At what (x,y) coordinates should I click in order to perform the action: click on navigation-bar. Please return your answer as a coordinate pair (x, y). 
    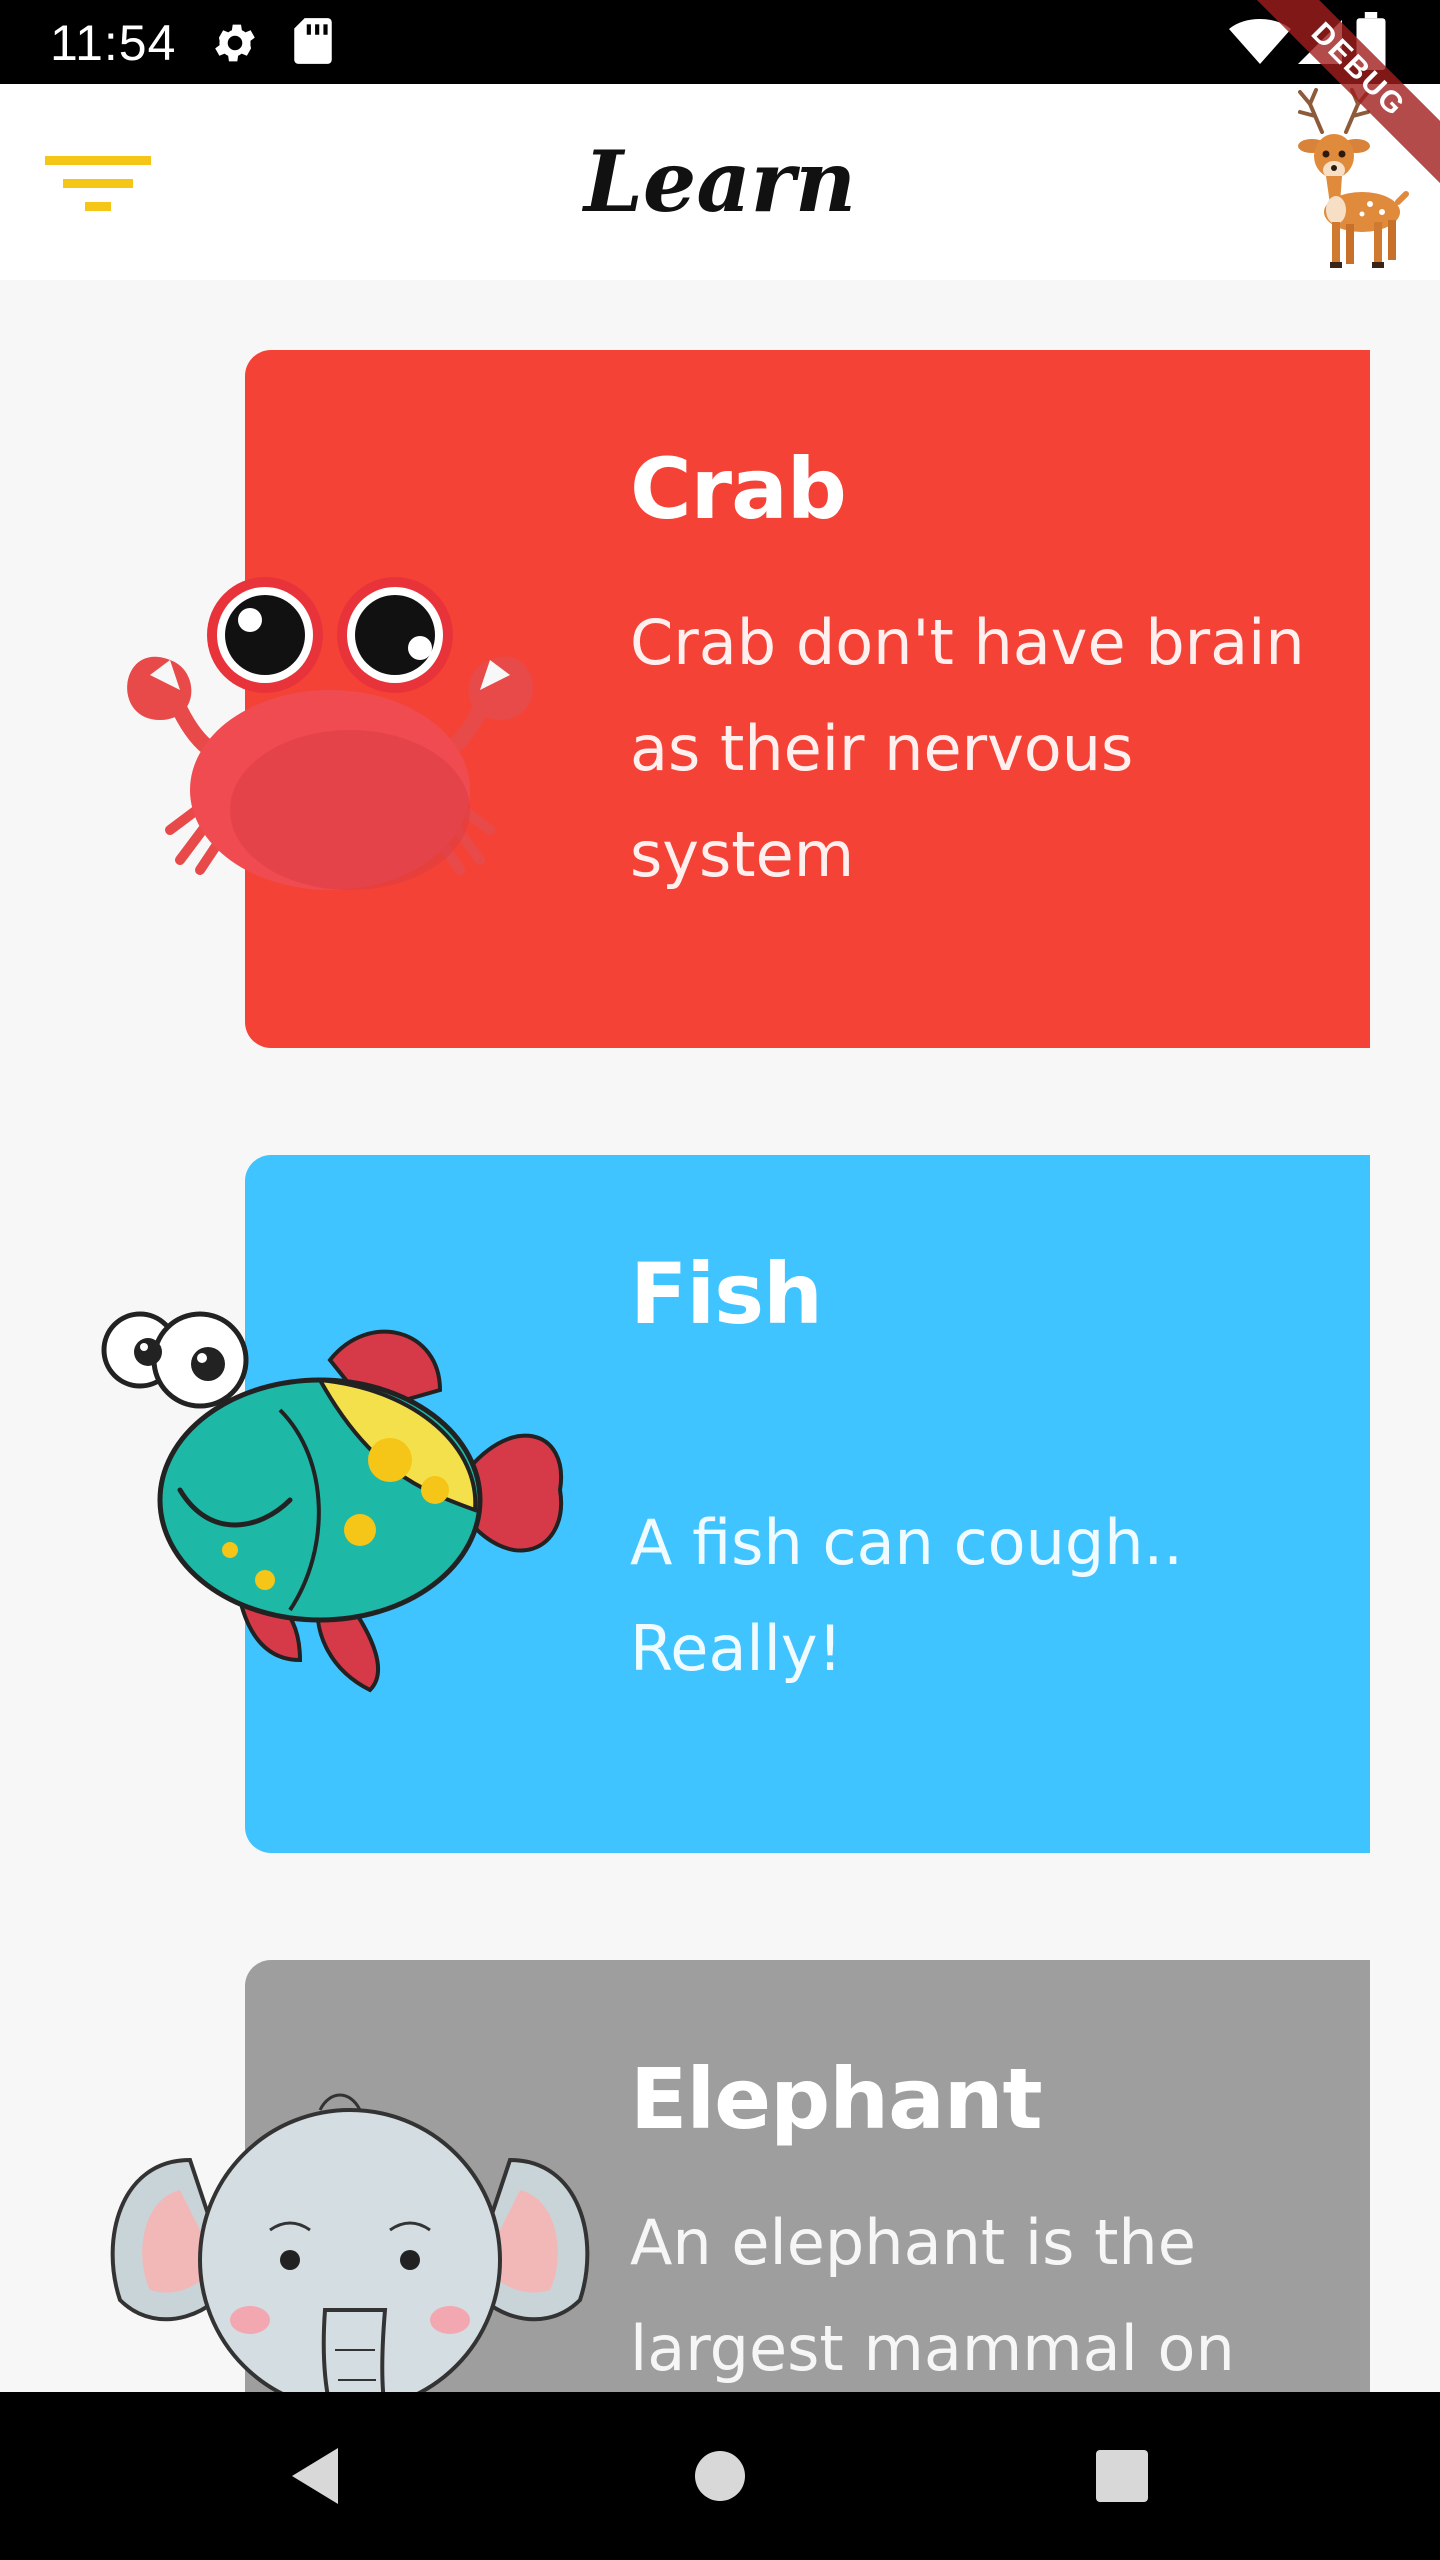
    Looking at the image, I should click on (720, 2476).